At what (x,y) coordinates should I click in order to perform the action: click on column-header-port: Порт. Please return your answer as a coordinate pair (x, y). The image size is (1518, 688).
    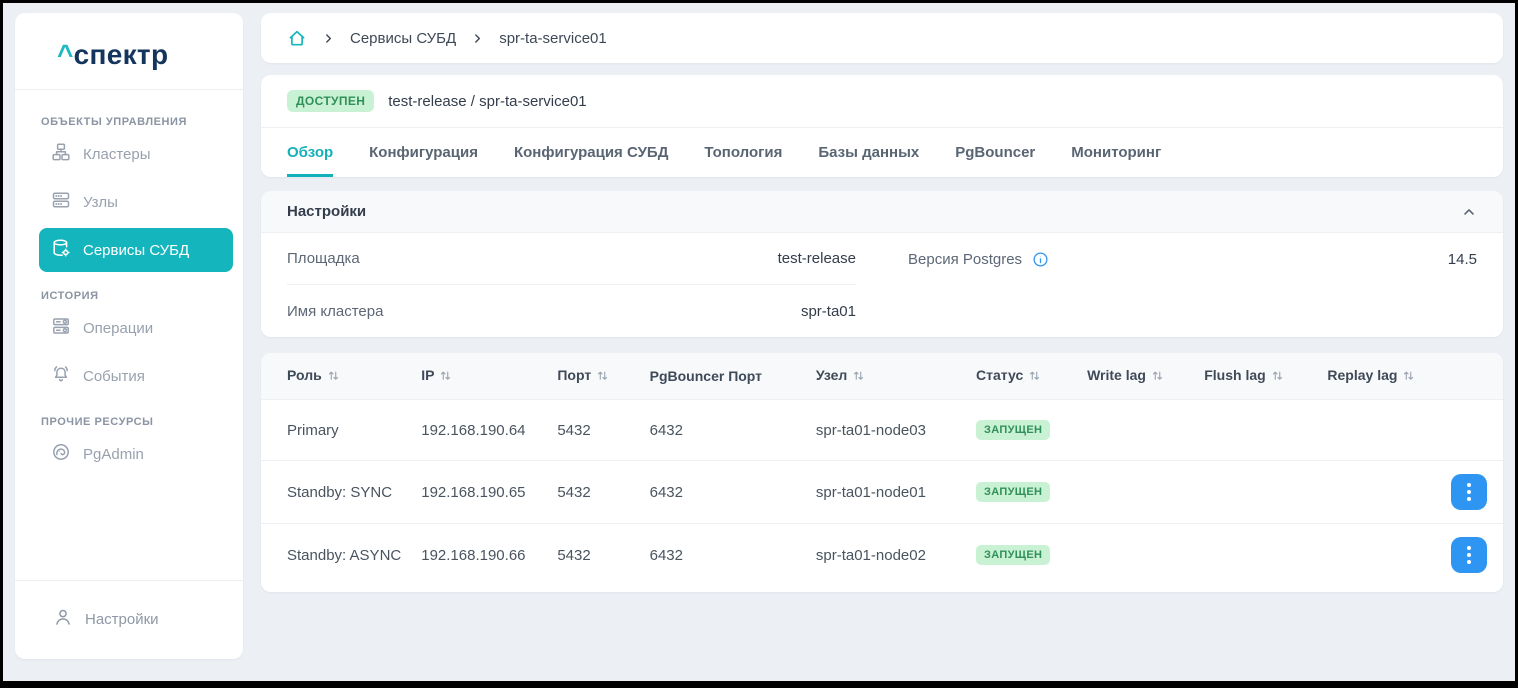
    Looking at the image, I should click on (593, 376).